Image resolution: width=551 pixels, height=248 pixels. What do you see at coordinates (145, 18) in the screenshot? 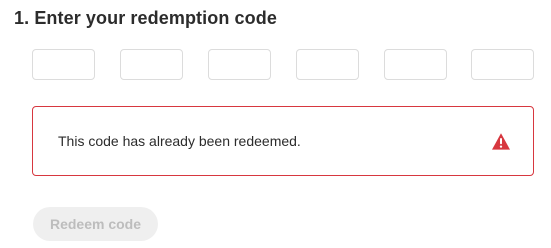
I see `step-title: 1. Enter your redemption code` at bounding box center [145, 18].